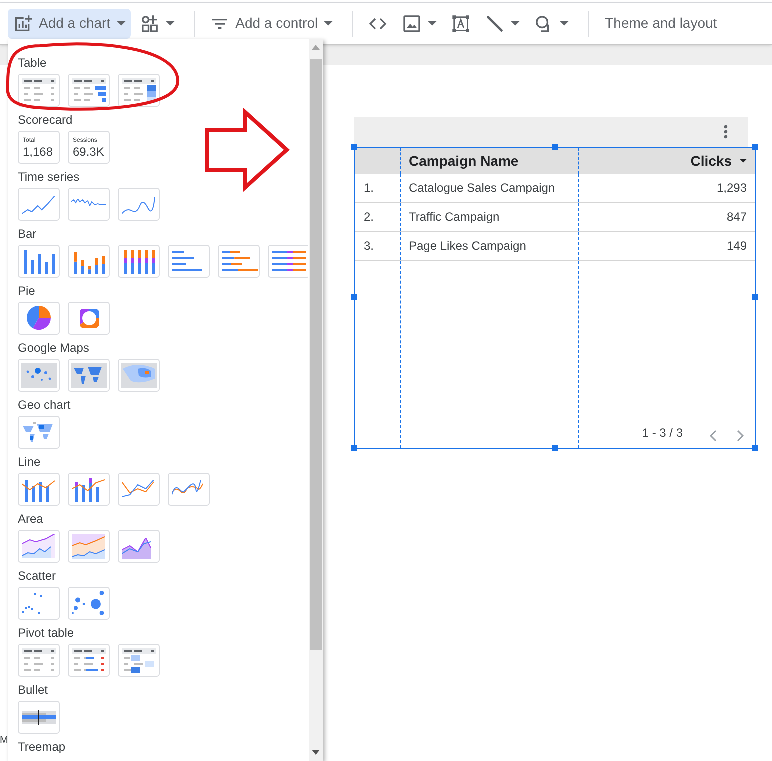  I want to click on section-label: Pivot table, so click(47, 633).